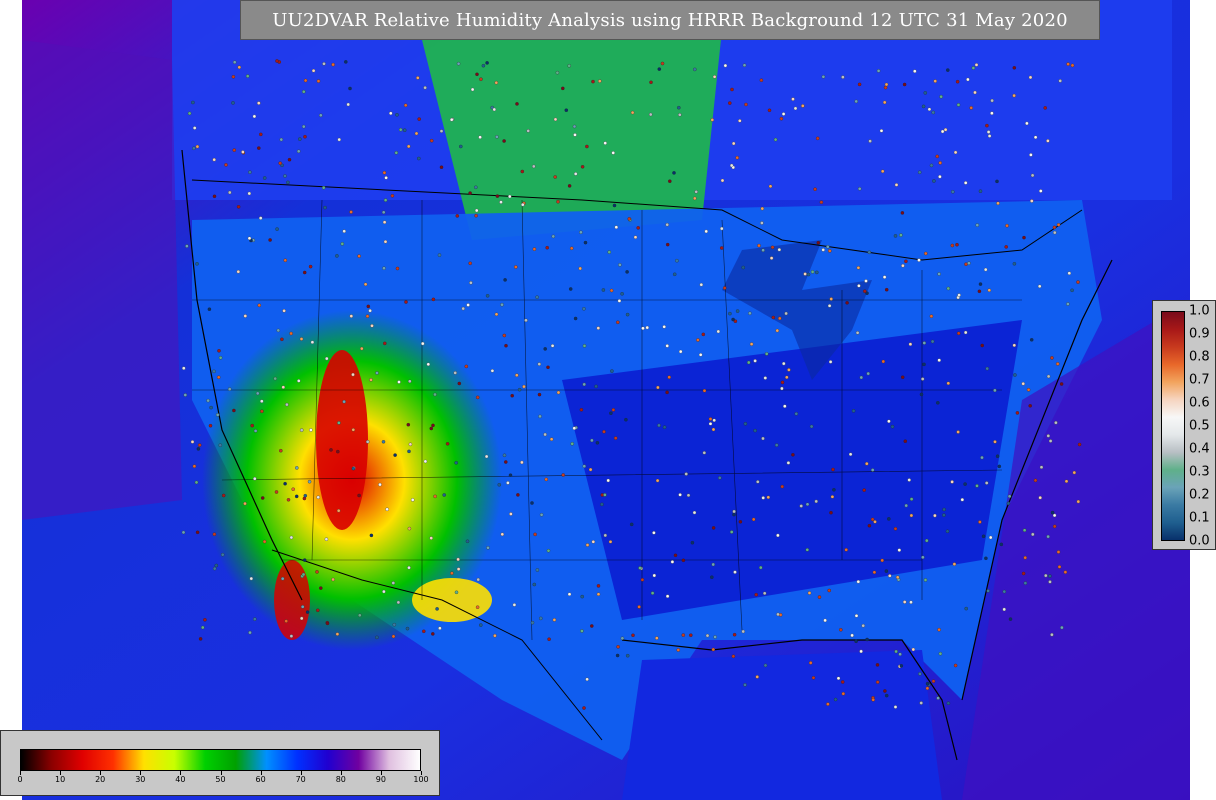 This screenshot has width=1216, height=800. What do you see at coordinates (1199, 541) in the screenshot?
I see `station-tick-label: 0.0` at bounding box center [1199, 541].